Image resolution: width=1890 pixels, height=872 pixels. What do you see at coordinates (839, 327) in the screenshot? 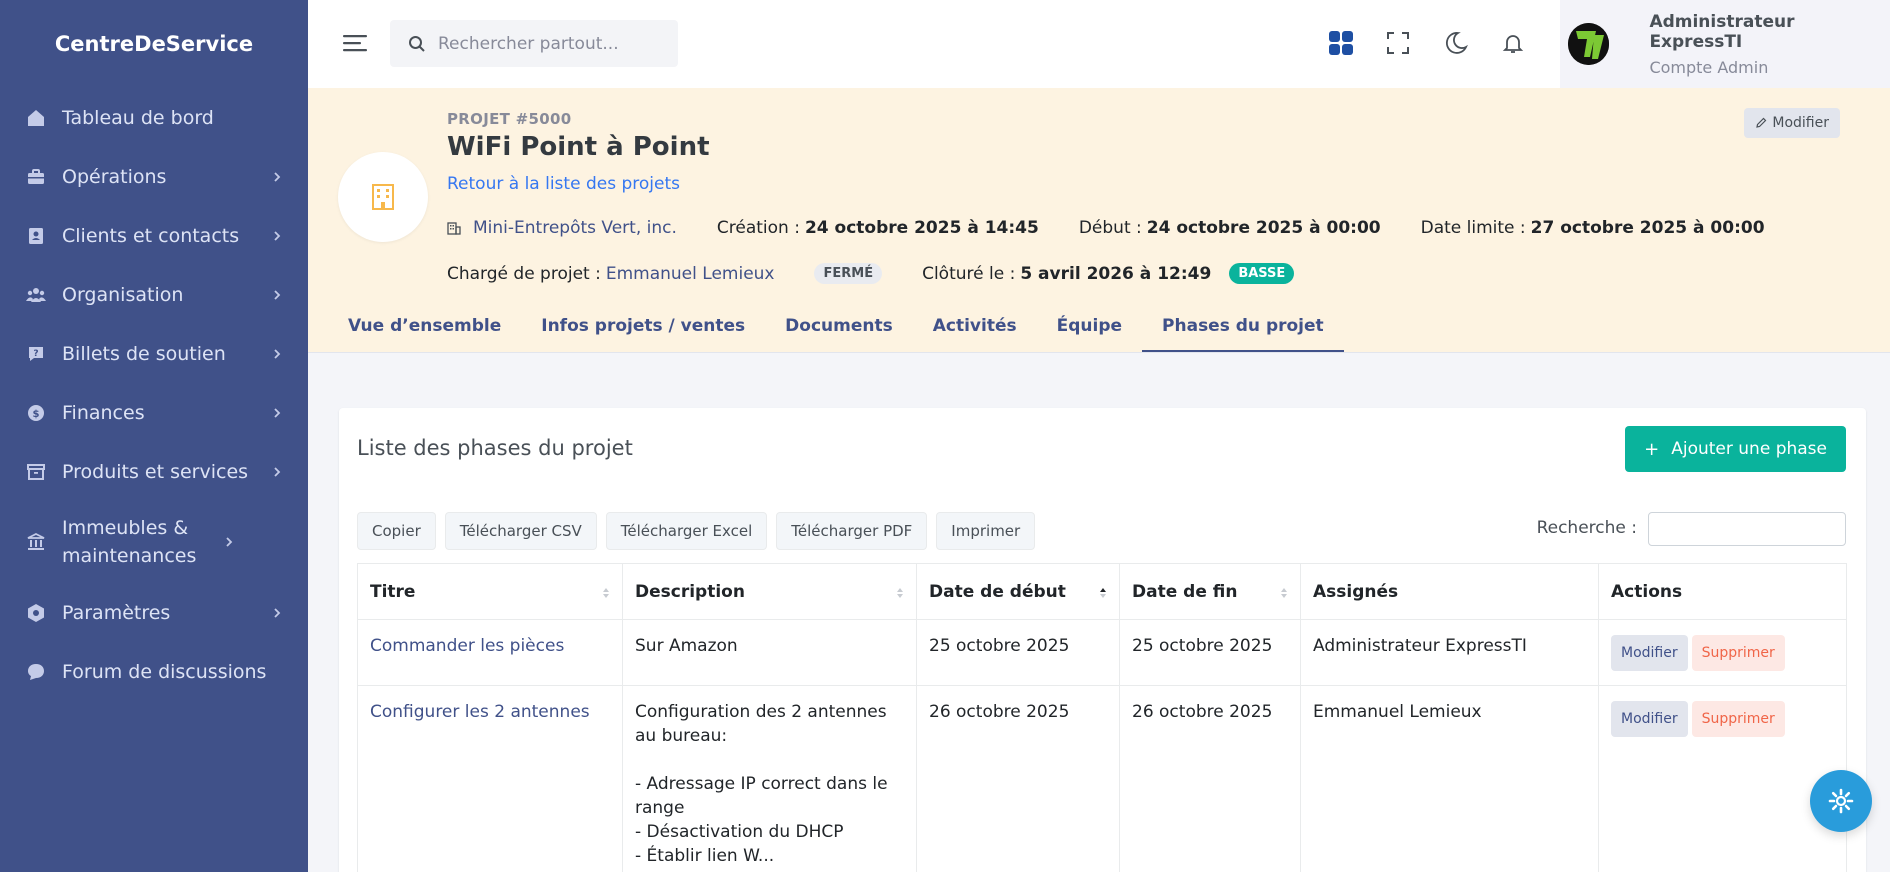
I see `tab-documents: Documents` at bounding box center [839, 327].